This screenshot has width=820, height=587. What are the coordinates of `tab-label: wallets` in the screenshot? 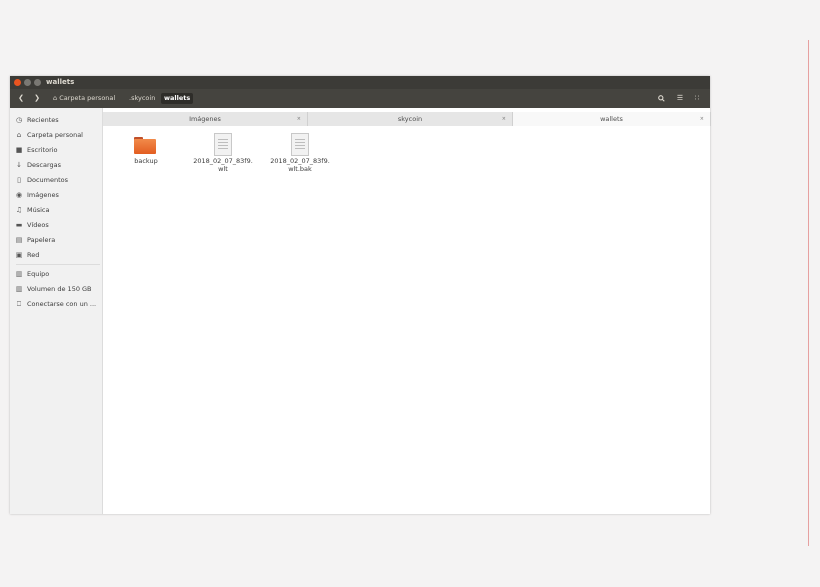 It's located at (611, 119).